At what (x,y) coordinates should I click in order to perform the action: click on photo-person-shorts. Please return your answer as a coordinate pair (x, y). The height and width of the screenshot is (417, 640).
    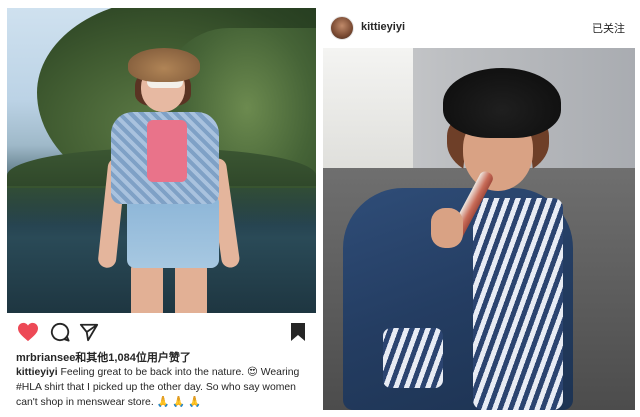
    Looking at the image, I should click on (173, 233).